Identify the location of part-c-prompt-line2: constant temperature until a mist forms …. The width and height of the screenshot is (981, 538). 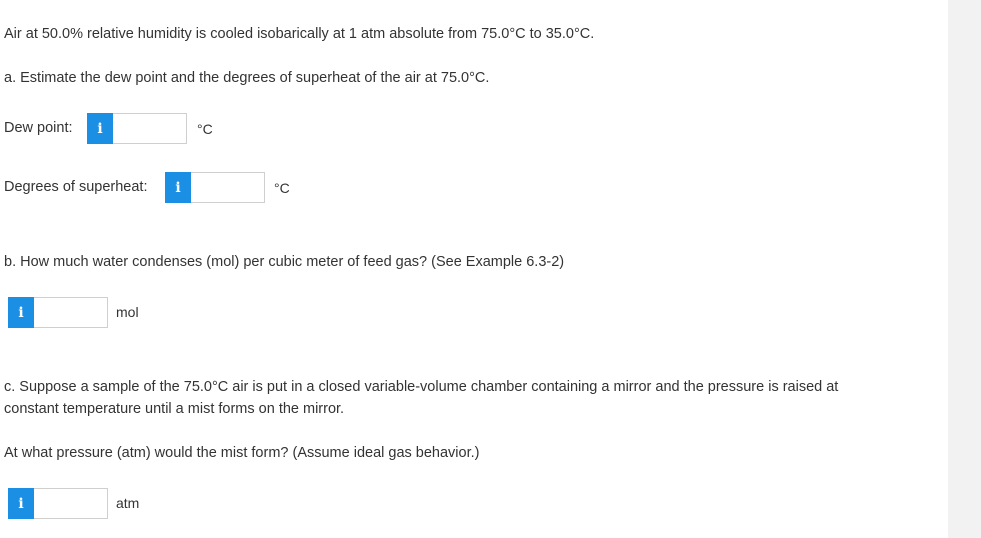
(174, 409).